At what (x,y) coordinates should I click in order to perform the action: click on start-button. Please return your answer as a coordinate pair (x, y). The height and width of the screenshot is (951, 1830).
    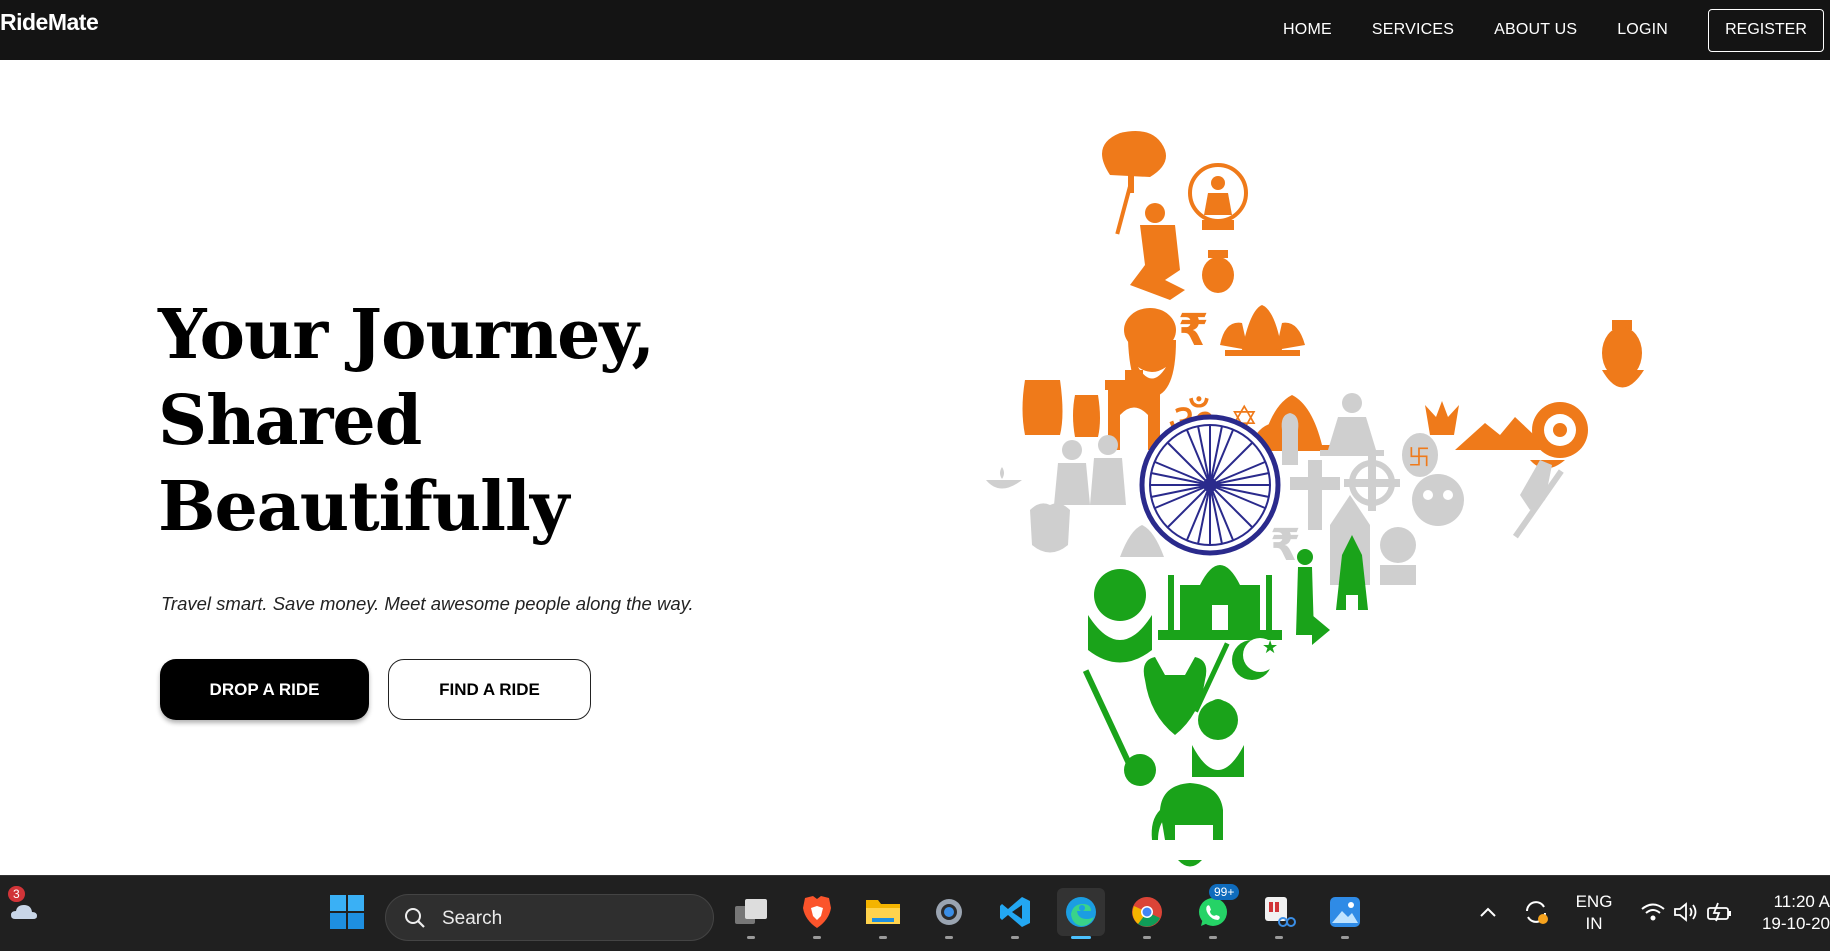
    Looking at the image, I should click on (347, 912).